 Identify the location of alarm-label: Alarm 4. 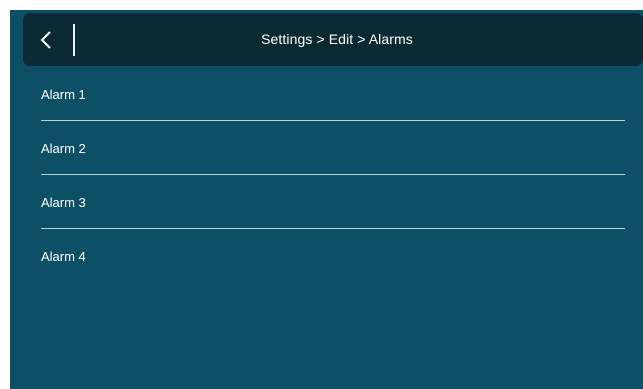
(63, 256).